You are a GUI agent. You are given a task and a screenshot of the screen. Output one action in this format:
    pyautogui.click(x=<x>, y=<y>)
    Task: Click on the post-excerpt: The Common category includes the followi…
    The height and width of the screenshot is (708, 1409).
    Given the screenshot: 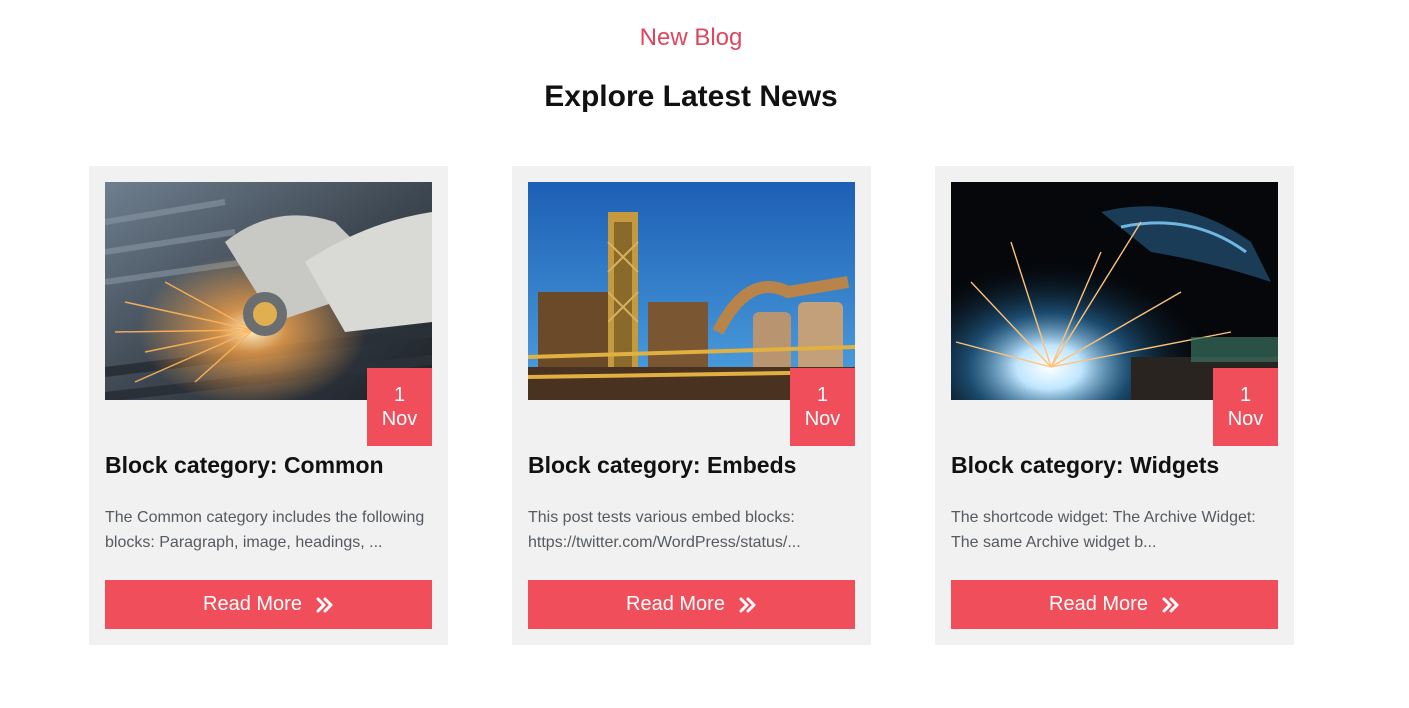 What is the action you would take?
    pyautogui.click(x=265, y=530)
    